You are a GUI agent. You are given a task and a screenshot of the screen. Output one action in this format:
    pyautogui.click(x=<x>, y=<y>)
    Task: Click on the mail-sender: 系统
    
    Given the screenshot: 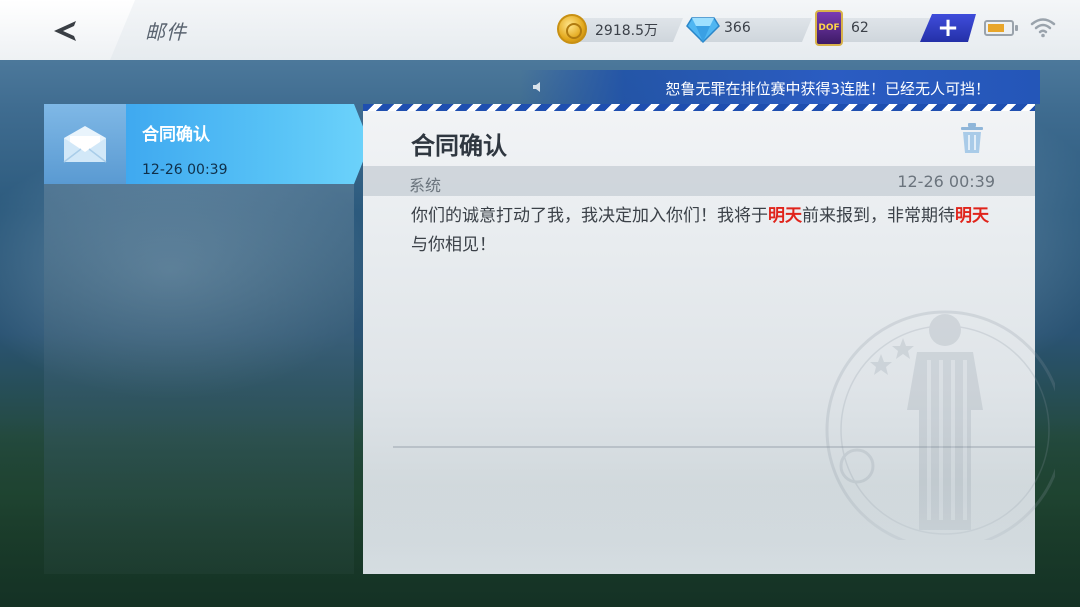 What is the action you would take?
    pyautogui.click(x=425, y=185)
    